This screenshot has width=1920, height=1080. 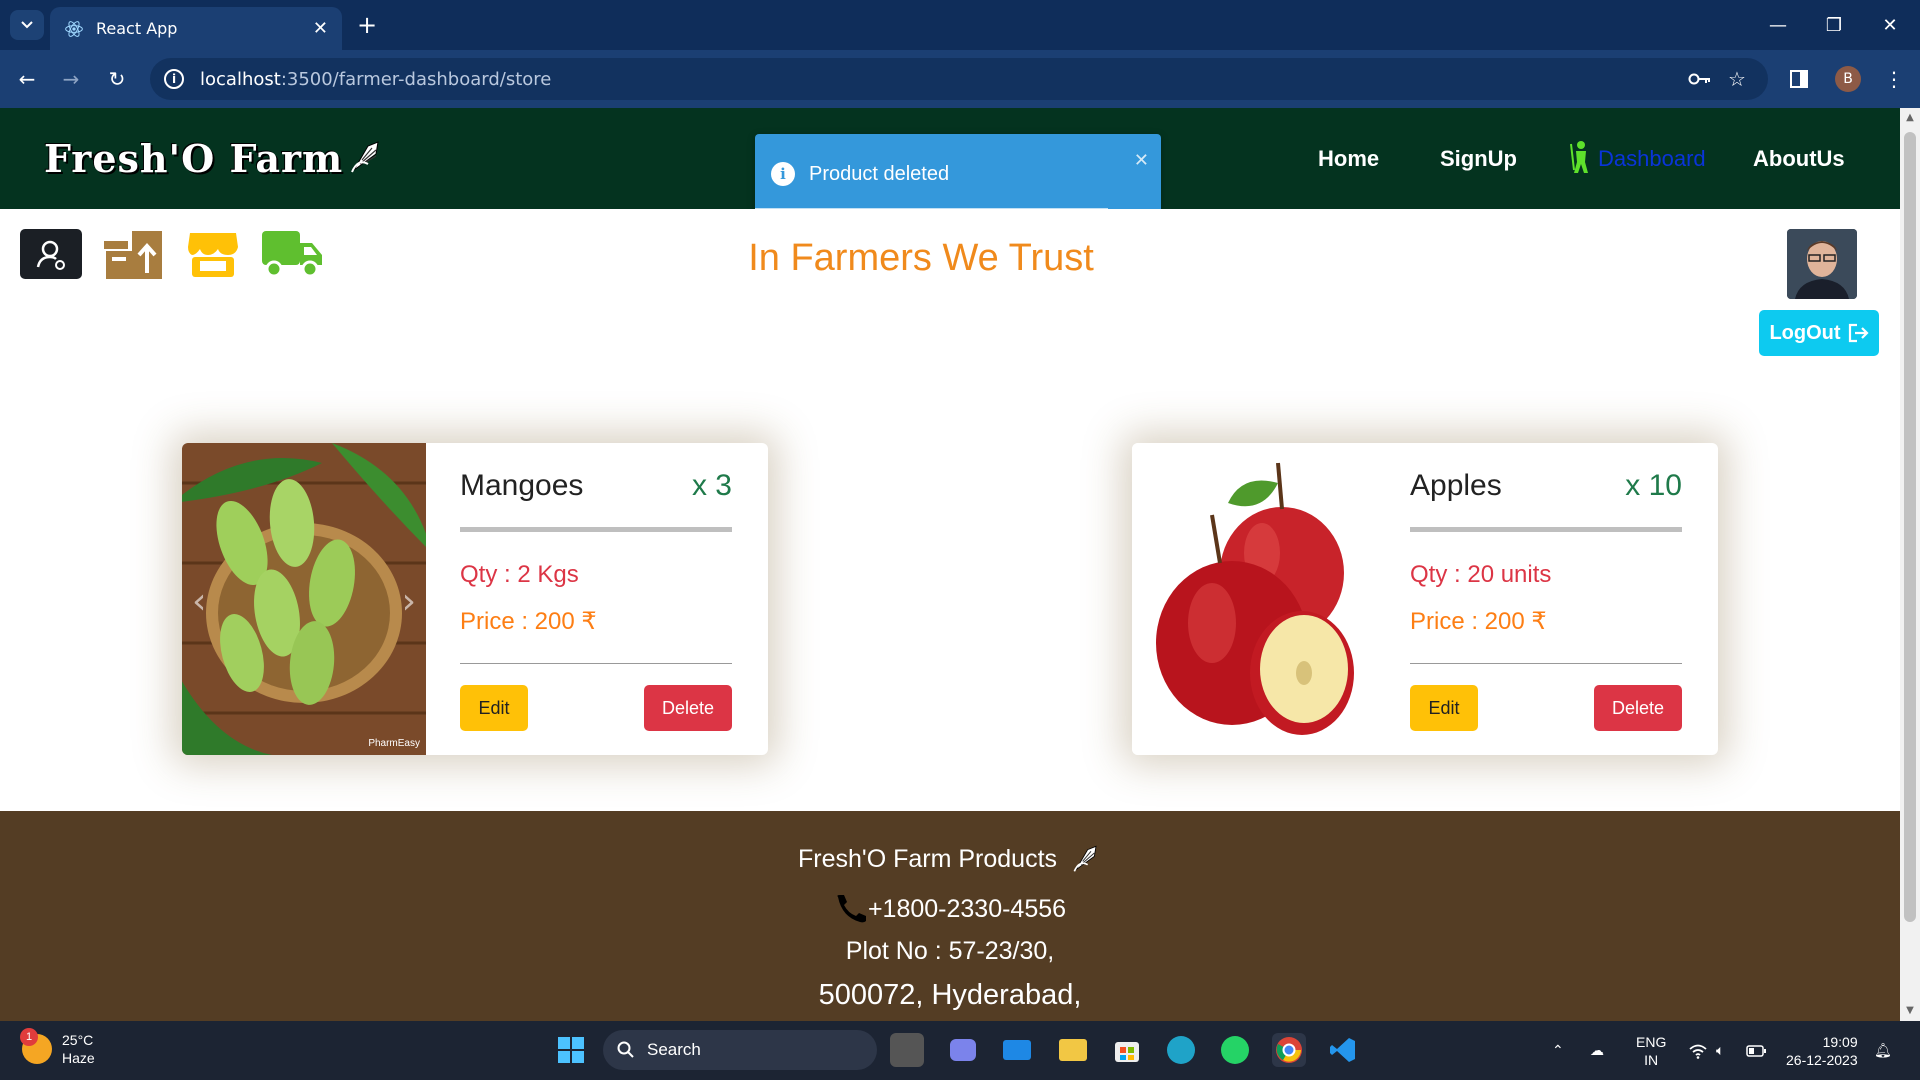 What do you see at coordinates (1910, 118) in the screenshot?
I see `scroll-up-icon: ▲` at bounding box center [1910, 118].